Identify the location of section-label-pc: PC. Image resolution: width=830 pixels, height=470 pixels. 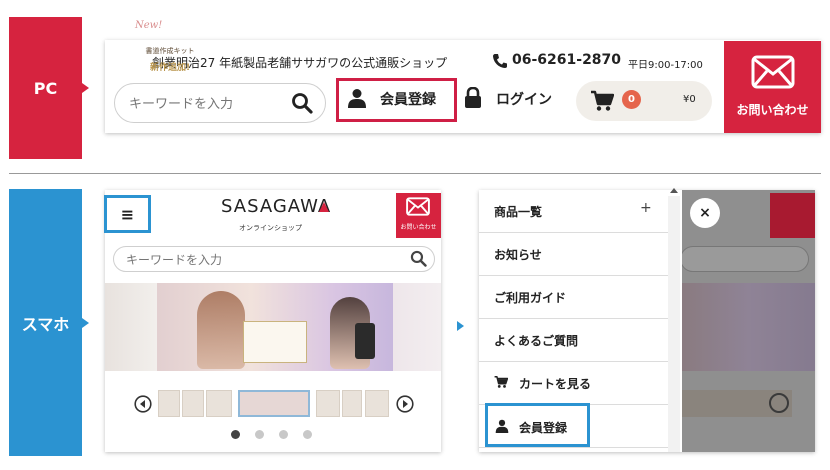
(45, 88).